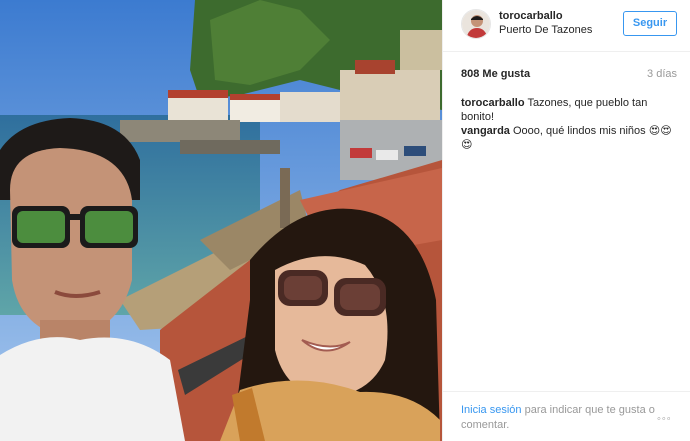 The height and width of the screenshot is (441, 690). What do you see at coordinates (566, 70) in the screenshot?
I see `post-stats: 808 Me gusta 3 días` at bounding box center [566, 70].